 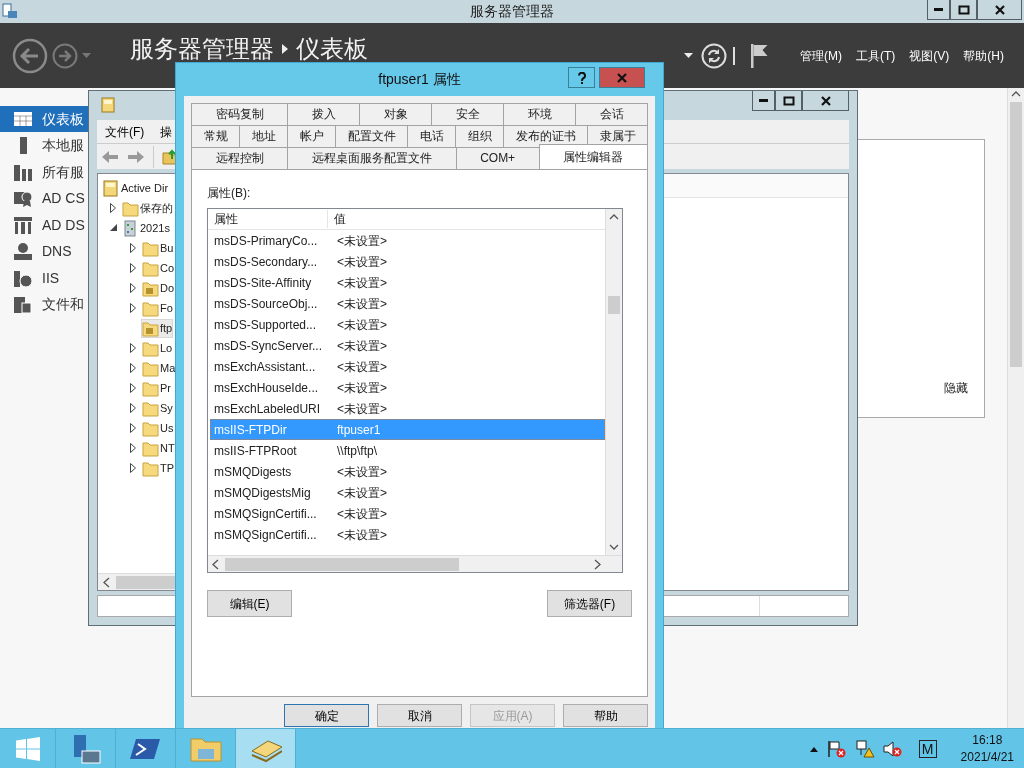 I want to click on table-cell-text: msIIS-FTPRoot, so click(x=255, y=451).